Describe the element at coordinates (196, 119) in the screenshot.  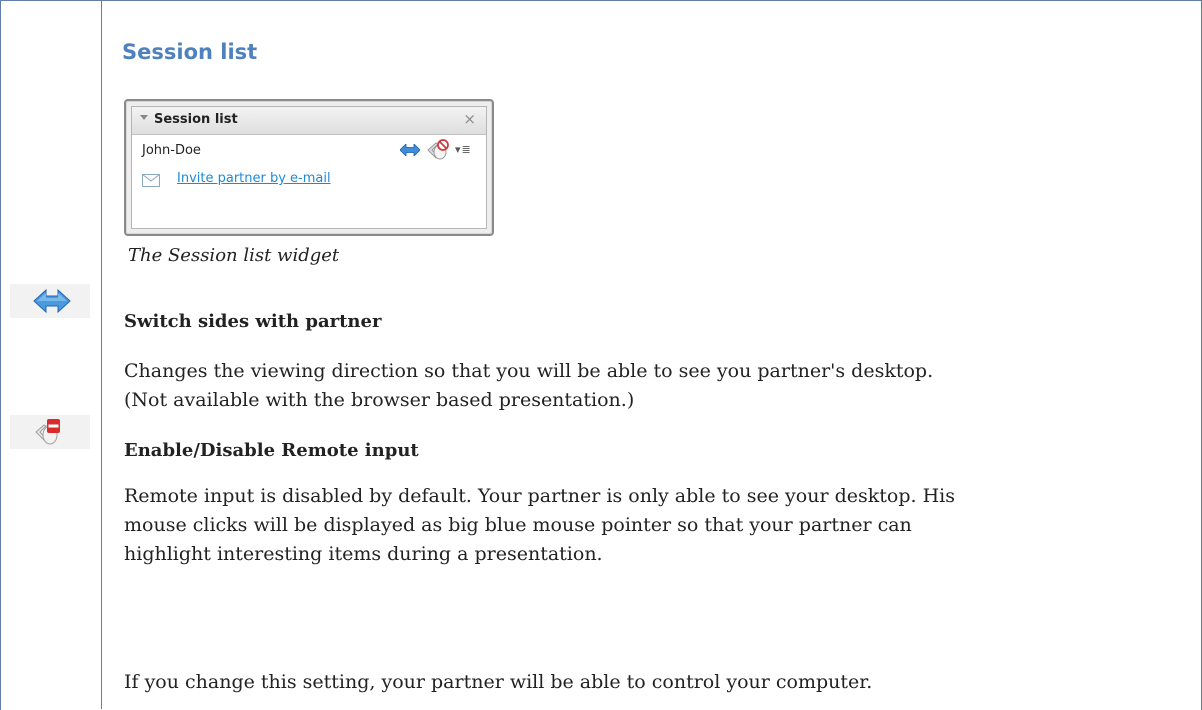
I see `session-list-header-title: Session list` at that location.